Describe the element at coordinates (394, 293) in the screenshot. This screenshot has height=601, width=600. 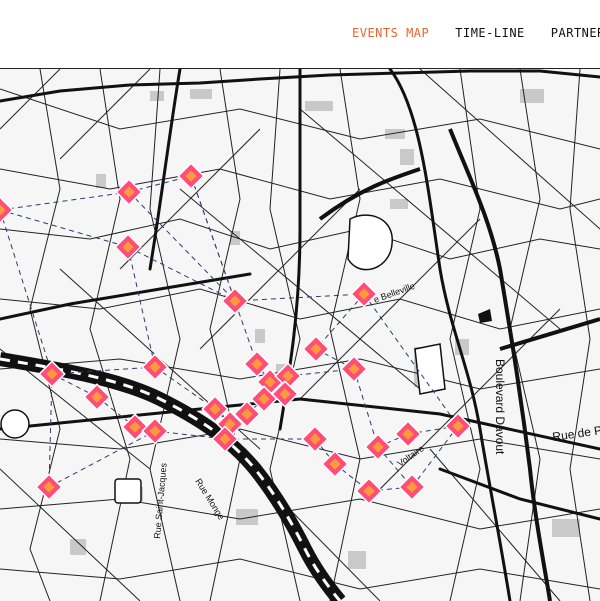
I see `street-label-belleville: e Belleville` at that location.